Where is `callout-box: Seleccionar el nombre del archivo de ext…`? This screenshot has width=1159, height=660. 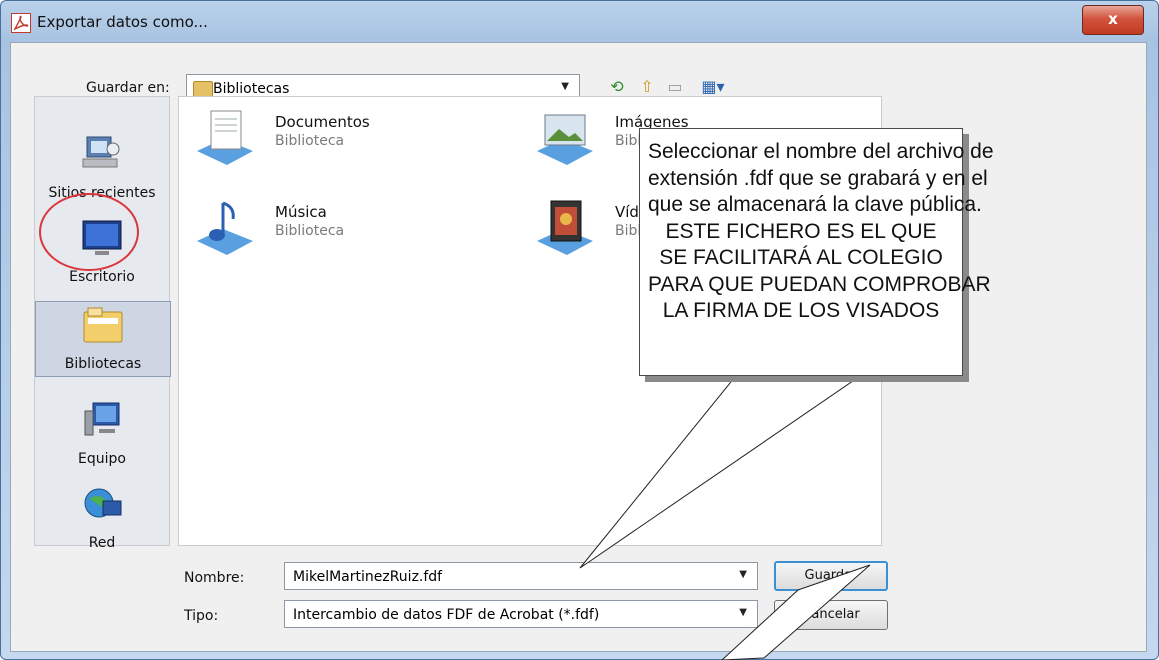 callout-box: Seleccionar el nombre del archivo de ext… is located at coordinates (816, 252).